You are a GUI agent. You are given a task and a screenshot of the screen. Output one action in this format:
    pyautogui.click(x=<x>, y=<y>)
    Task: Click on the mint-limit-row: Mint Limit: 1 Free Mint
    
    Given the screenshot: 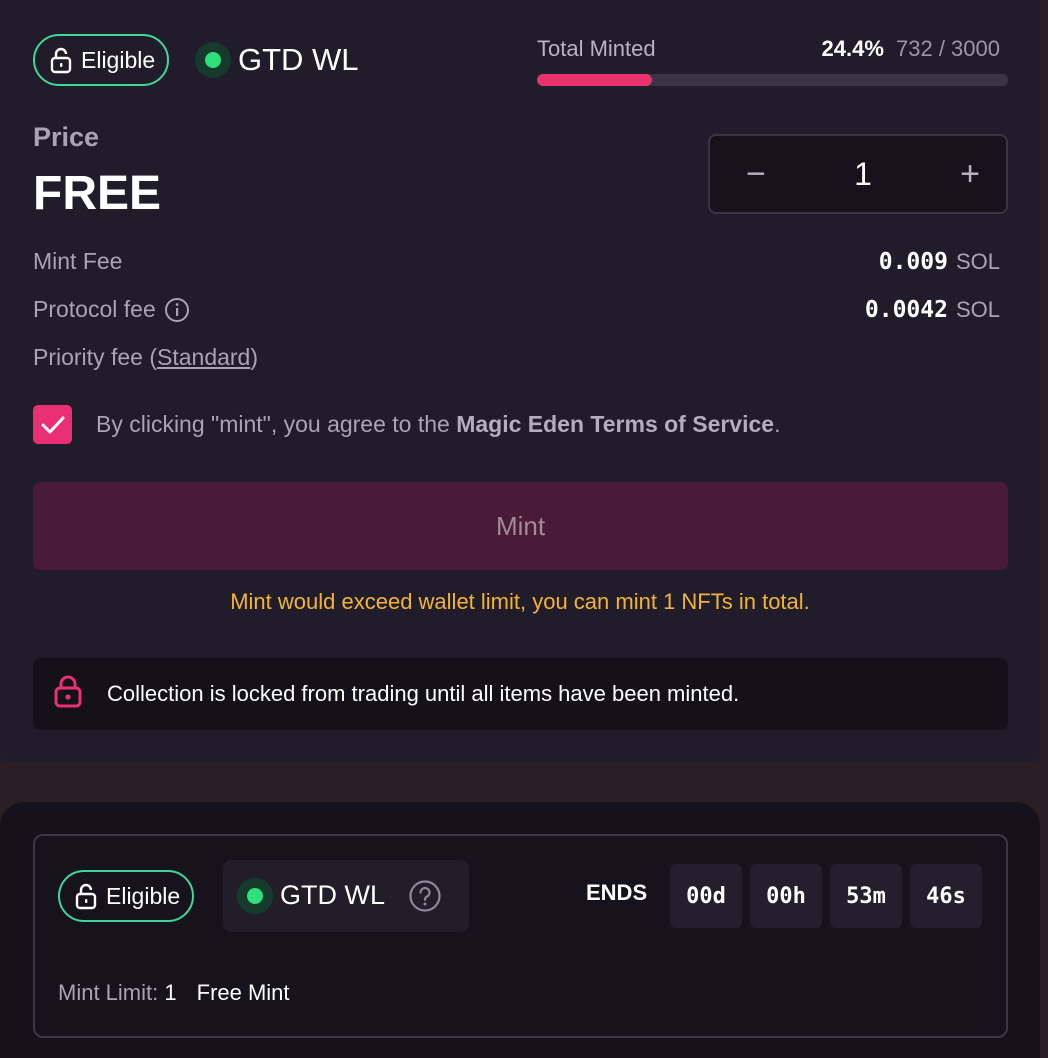 What is the action you would take?
    pyautogui.click(x=174, y=993)
    